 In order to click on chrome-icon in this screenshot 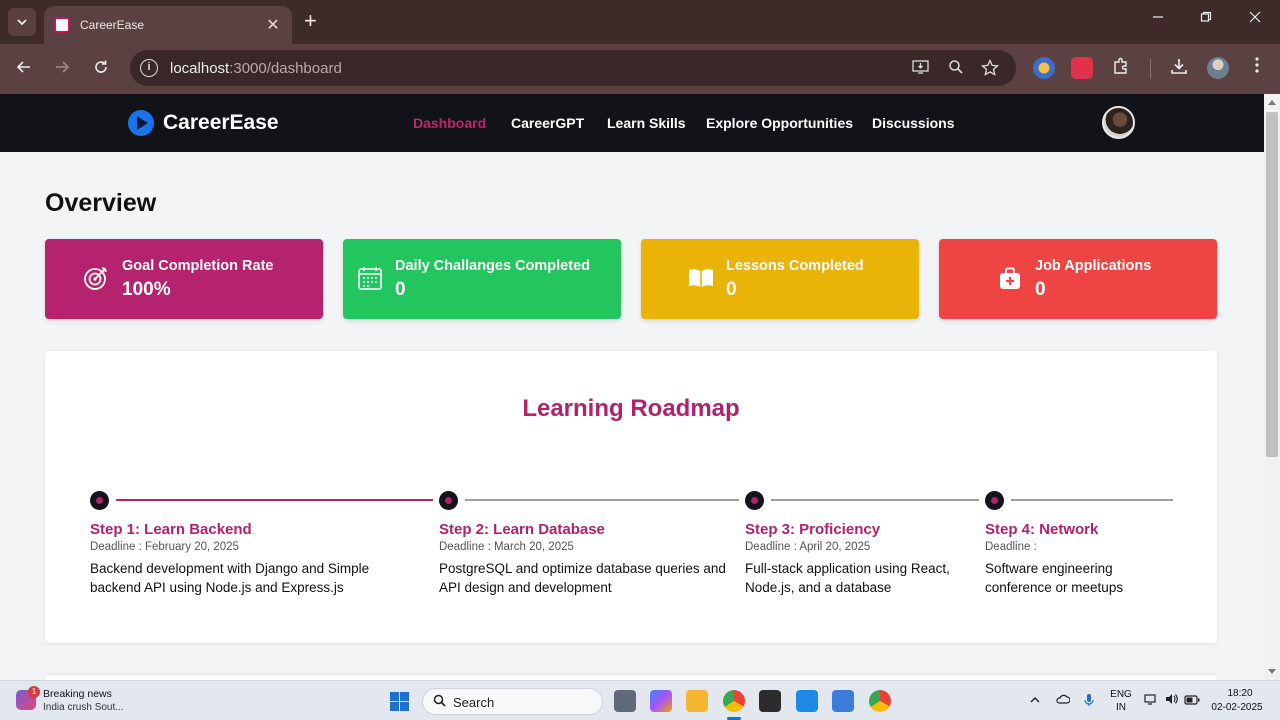, I will do `click(734, 701)`.